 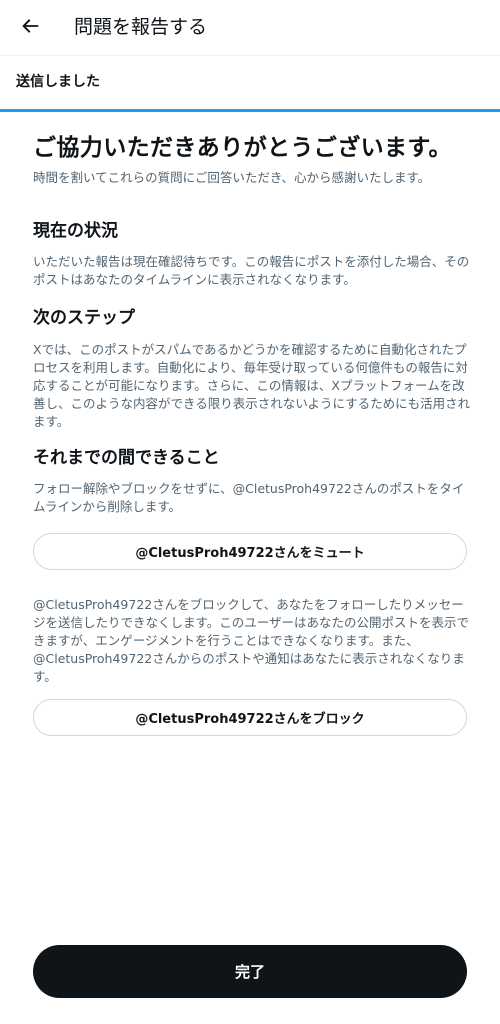 I want to click on arrow-left-icon, so click(x=30, y=26).